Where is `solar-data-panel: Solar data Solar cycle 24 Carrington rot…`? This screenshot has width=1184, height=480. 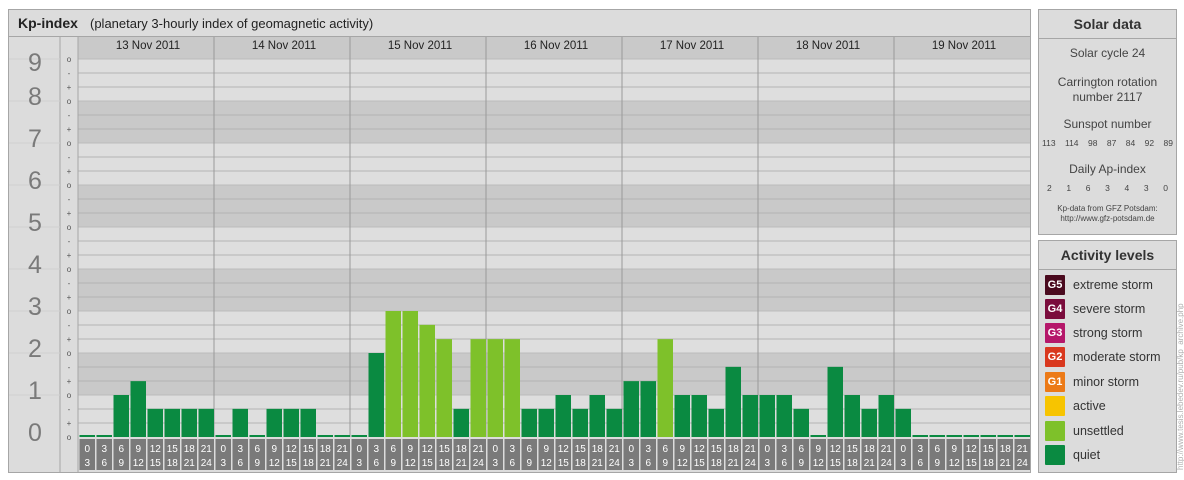
solar-data-panel: Solar data Solar cycle 24 Carrington rot… is located at coordinates (1107, 122).